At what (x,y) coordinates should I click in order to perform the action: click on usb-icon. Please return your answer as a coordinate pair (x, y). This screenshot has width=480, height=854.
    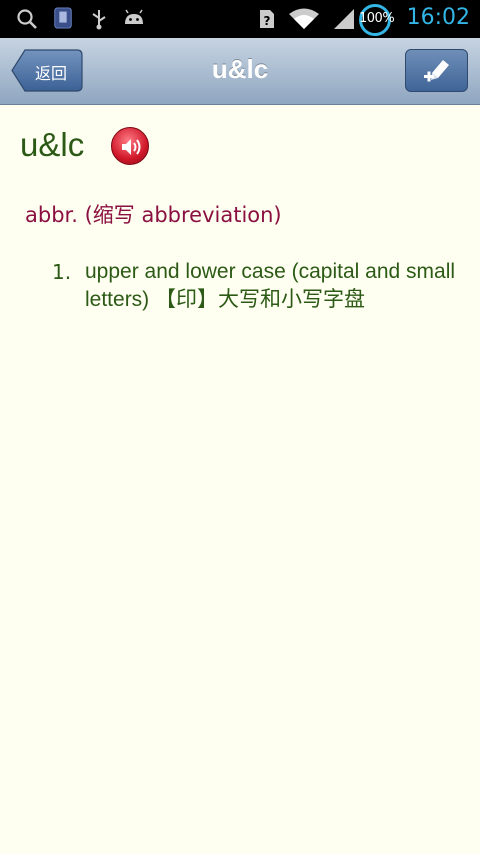
    Looking at the image, I should click on (99, 20).